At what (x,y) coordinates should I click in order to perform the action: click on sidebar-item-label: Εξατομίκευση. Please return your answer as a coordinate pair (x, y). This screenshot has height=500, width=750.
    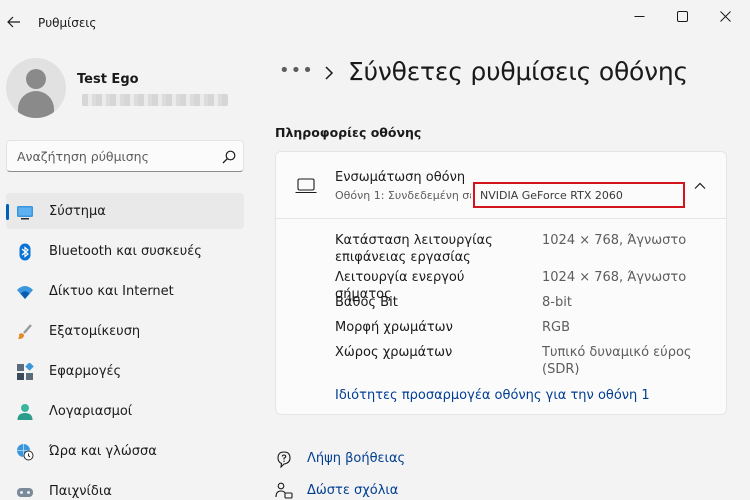
    Looking at the image, I should click on (95, 331).